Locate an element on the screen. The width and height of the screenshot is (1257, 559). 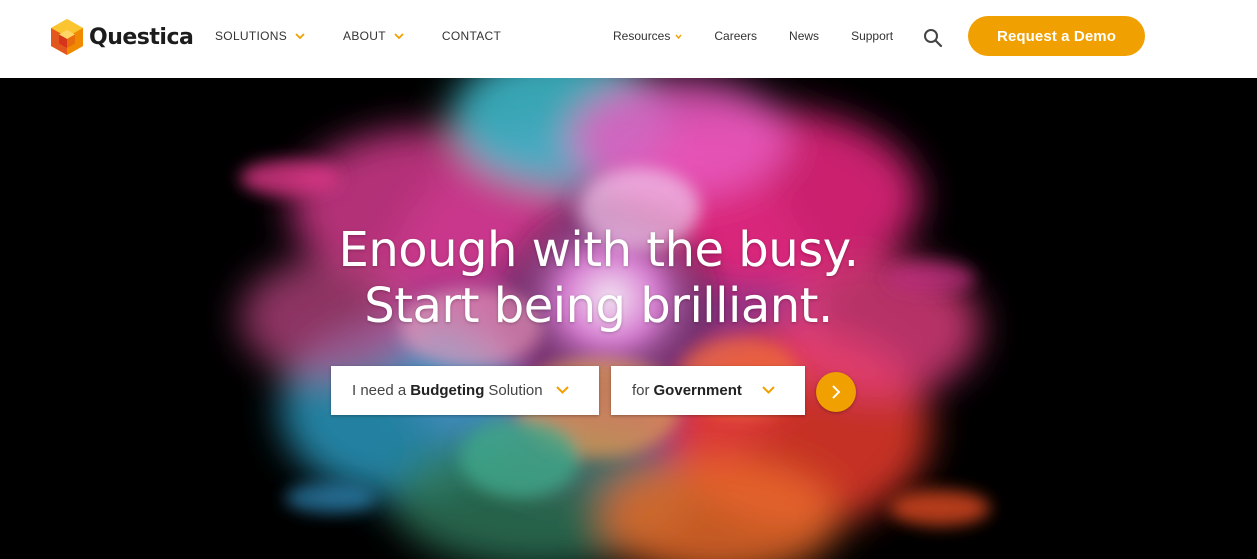
logo: Questica is located at coordinates (122, 37).